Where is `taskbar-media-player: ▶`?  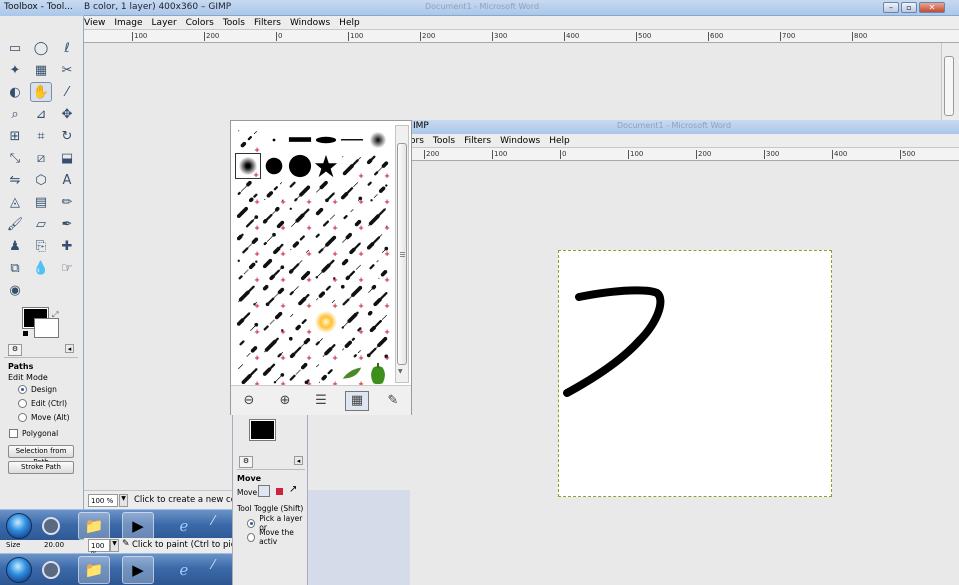
taskbar-media-player: ▶ is located at coordinates (138, 526).